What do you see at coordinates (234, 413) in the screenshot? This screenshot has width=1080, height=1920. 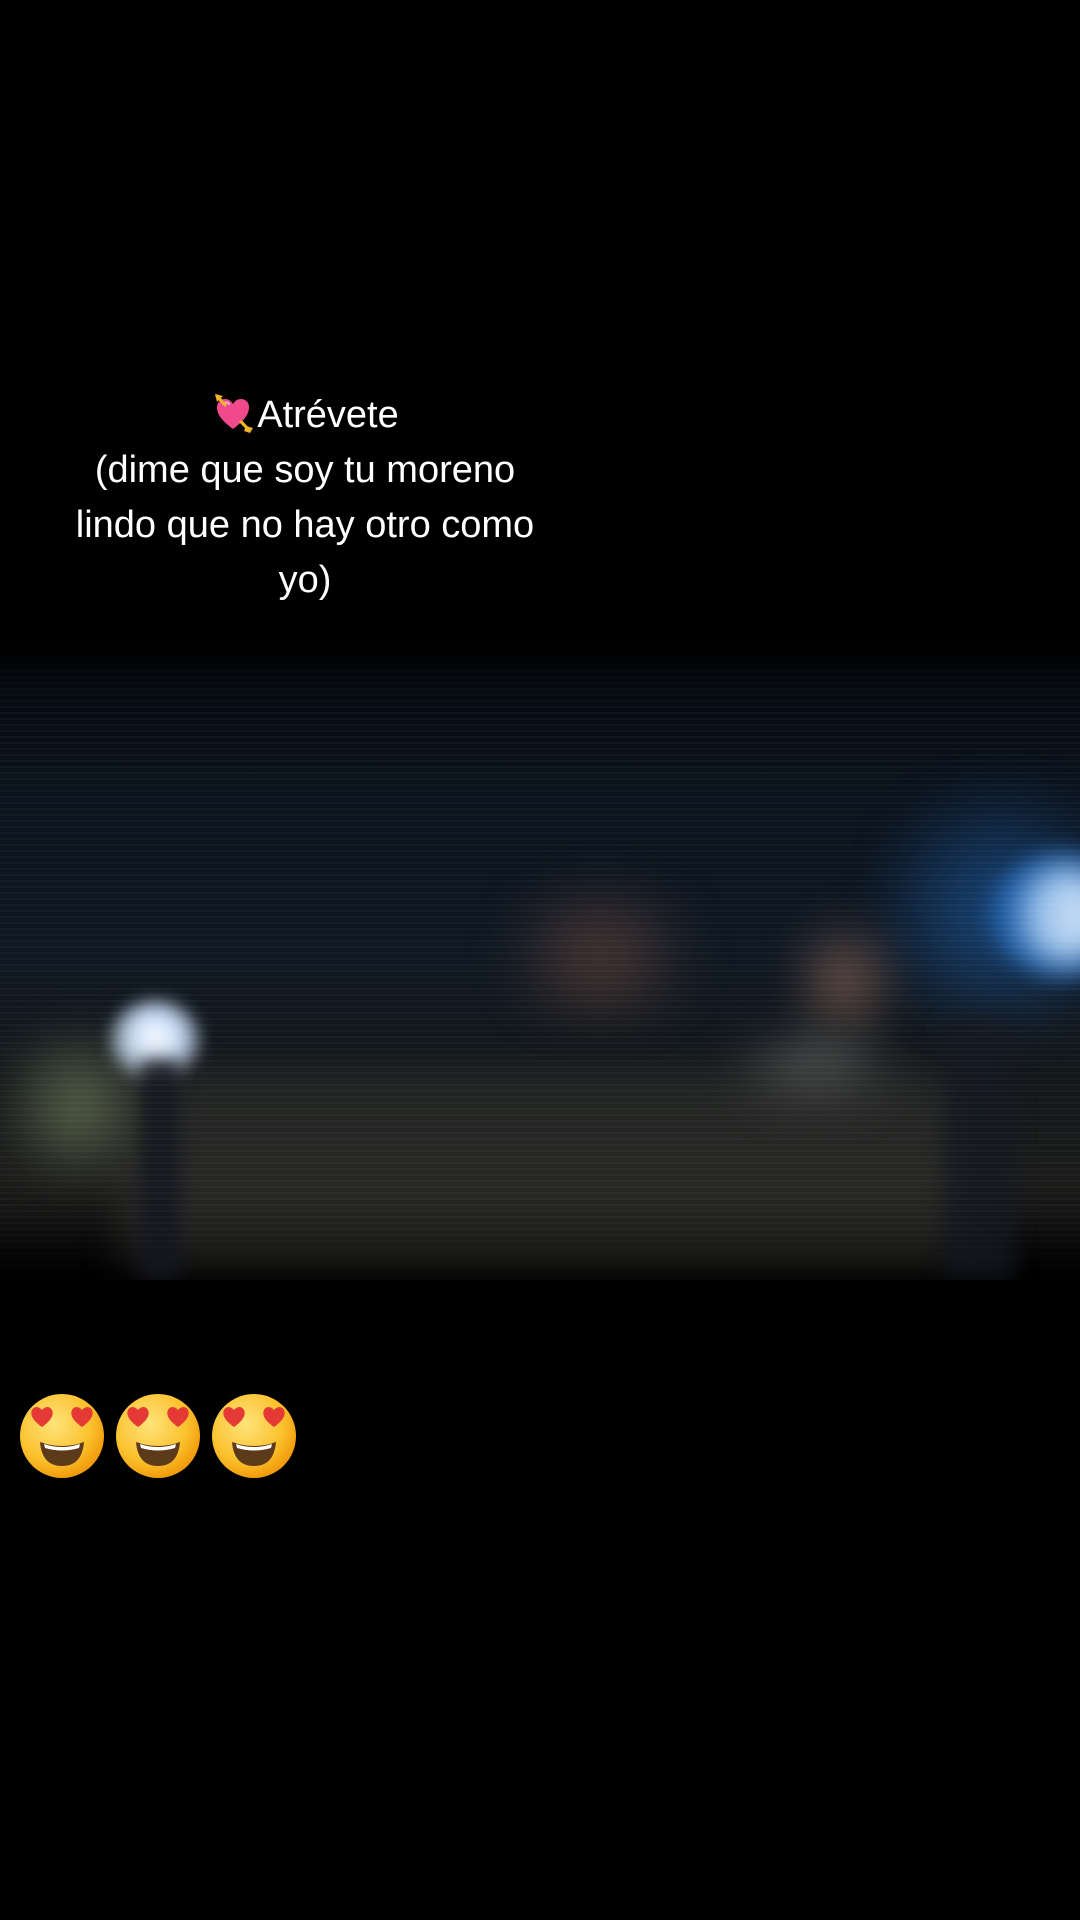 I see `heart-with-arrow-icon` at bounding box center [234, 413].